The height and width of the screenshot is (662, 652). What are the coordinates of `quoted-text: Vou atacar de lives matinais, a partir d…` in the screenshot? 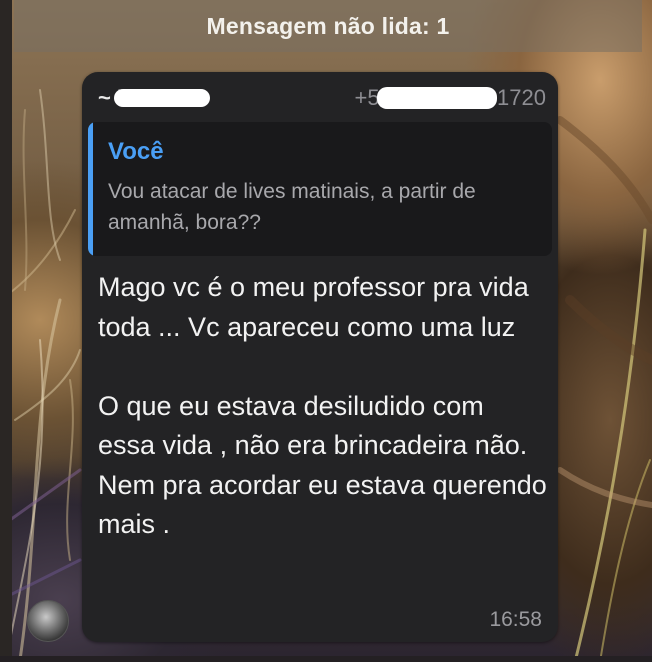 It's located at (292, 207).